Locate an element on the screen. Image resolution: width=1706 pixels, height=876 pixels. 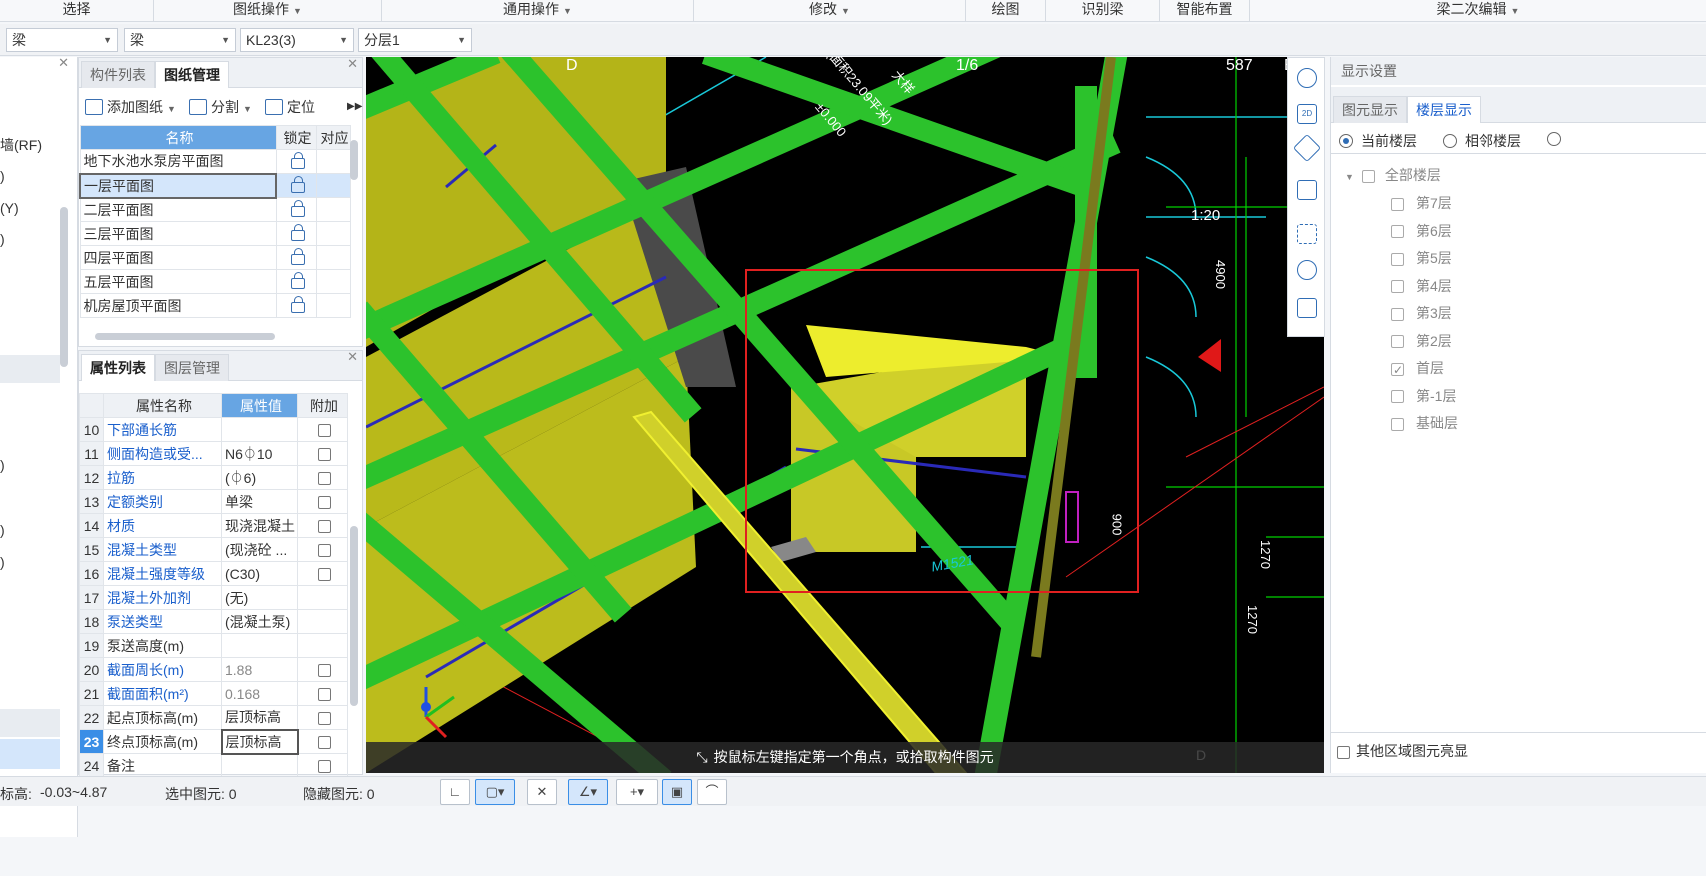
floor-row: 第6层 is located at coordinates (1421, 231).